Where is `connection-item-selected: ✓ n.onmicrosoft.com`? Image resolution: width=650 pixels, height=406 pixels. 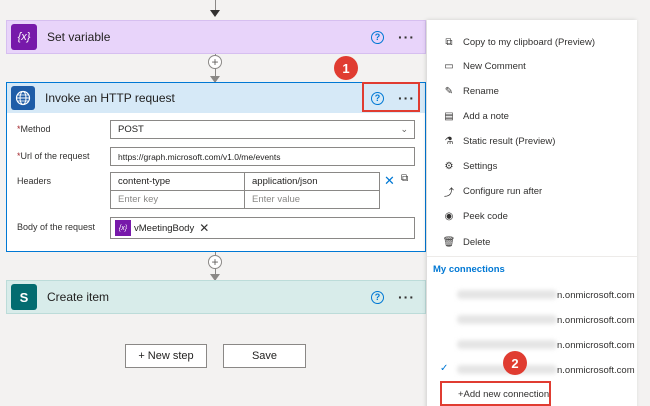
connection-item-selected: ✓ n.onmicrosoft.com is located at coordinates (532, 370).